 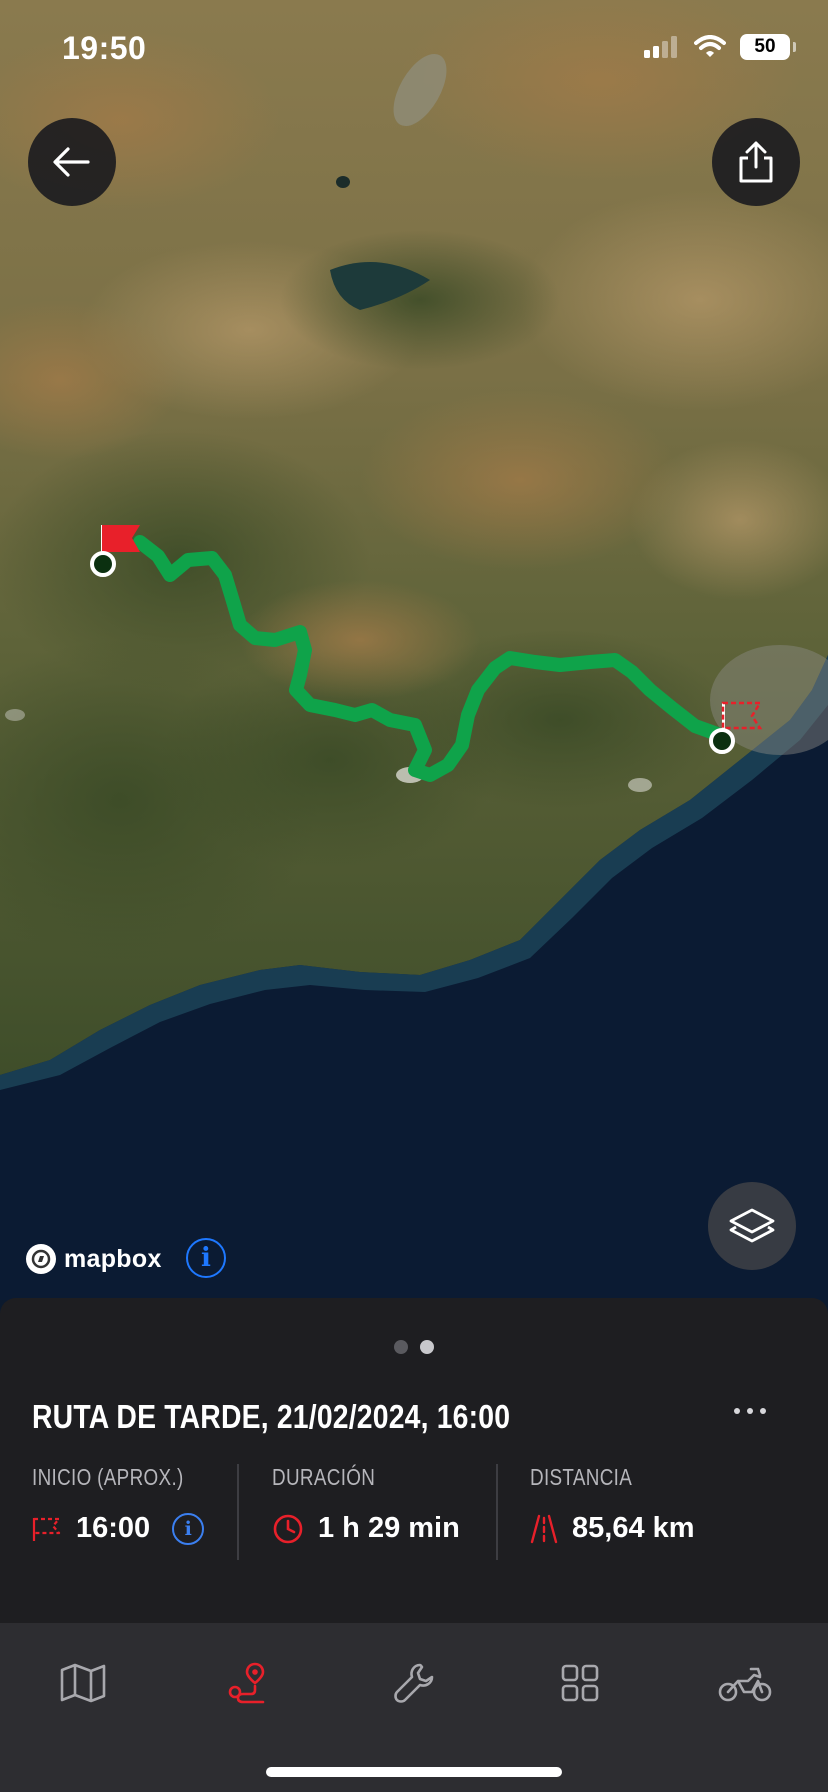 I want to click on map-info-button: i, so click(x=206, y=1258).